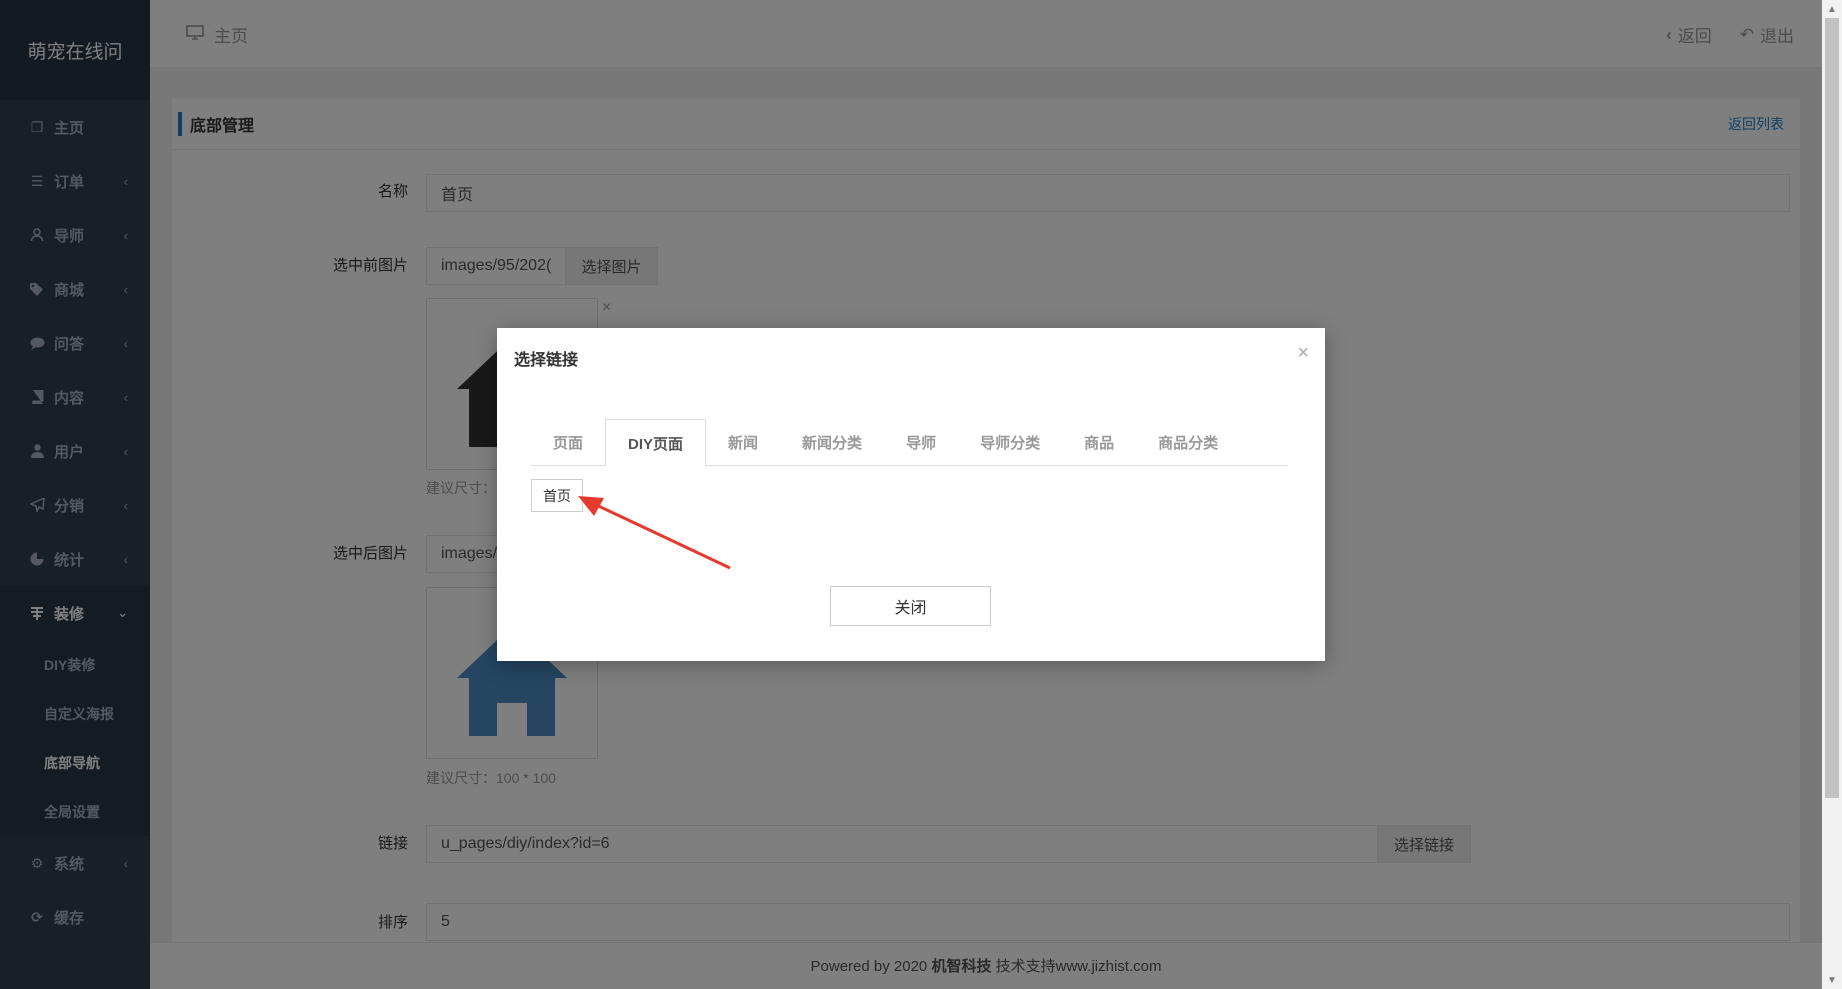  I want to click on modal-title: 选择链接, so click(546, 360).